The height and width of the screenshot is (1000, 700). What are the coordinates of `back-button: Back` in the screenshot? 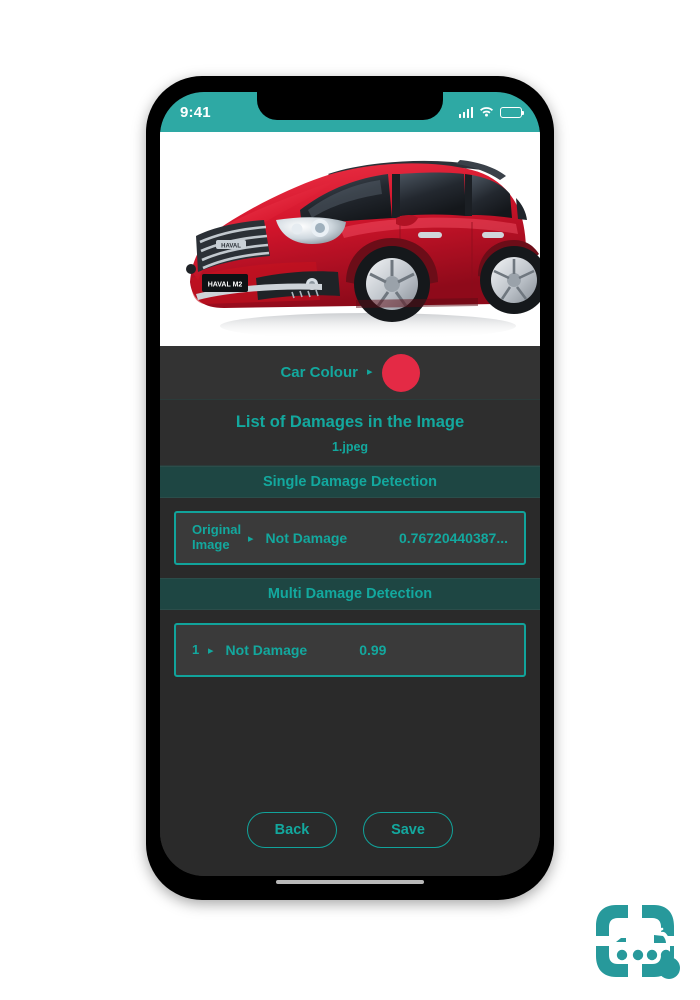 It's located at (292, 830).